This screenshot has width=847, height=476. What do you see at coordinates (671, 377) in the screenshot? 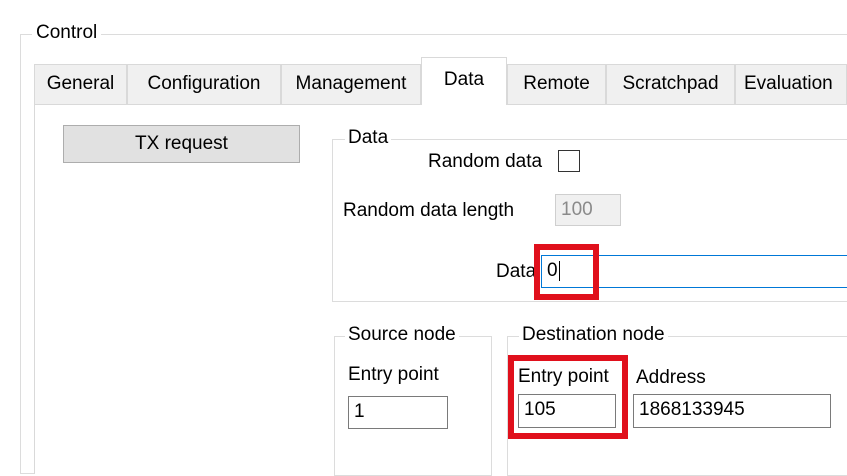
I see `destination-address-label: Address` at bounding box center [671, 377].